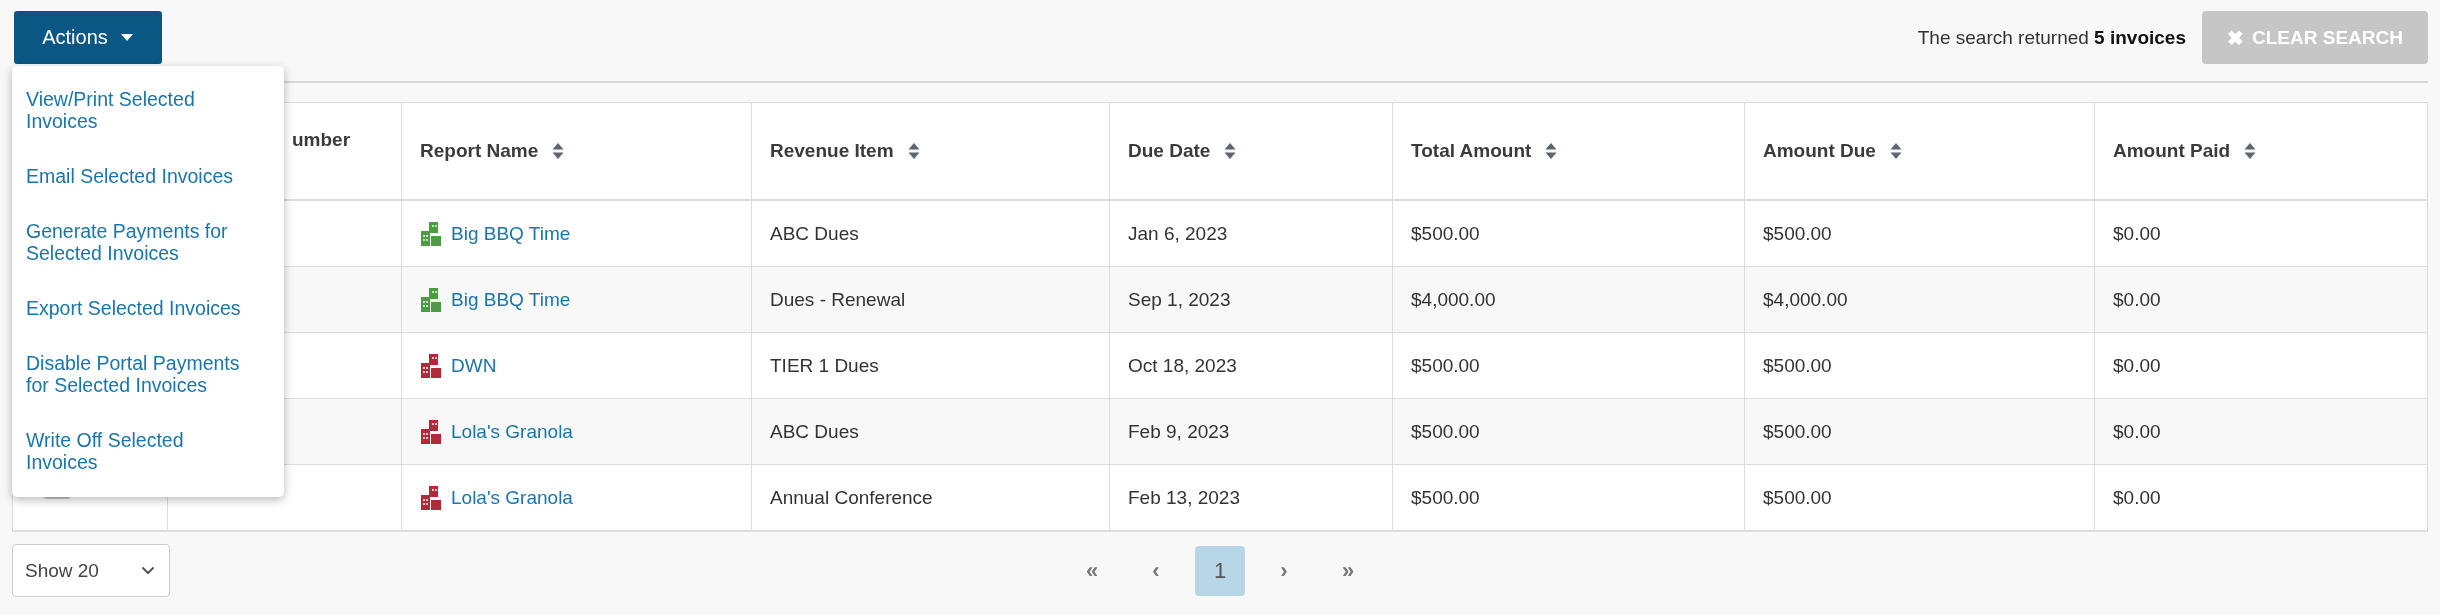 Image resolution: width=2440 pixels, height=615 pixels. What do you see at coordinates (88, 37) in the screenshot?
I see `actions-button: Actions` at bounding box center [88, 37].